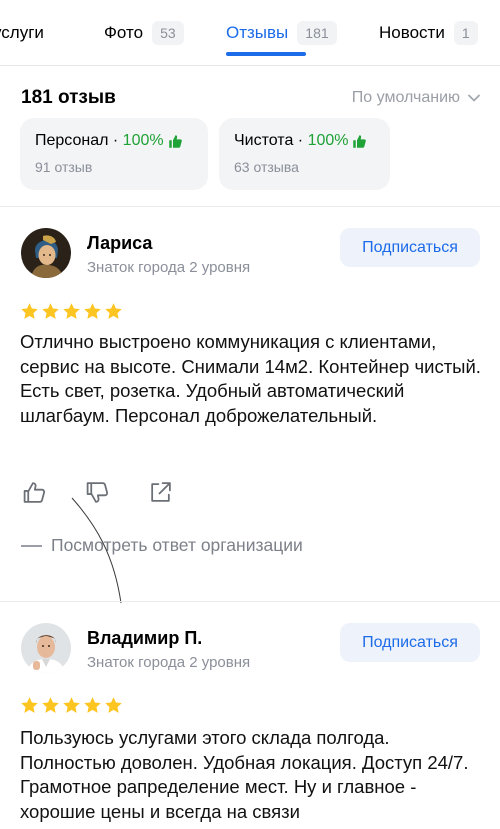  I want to click on tab-services-label: услуги, so click(22, 32).